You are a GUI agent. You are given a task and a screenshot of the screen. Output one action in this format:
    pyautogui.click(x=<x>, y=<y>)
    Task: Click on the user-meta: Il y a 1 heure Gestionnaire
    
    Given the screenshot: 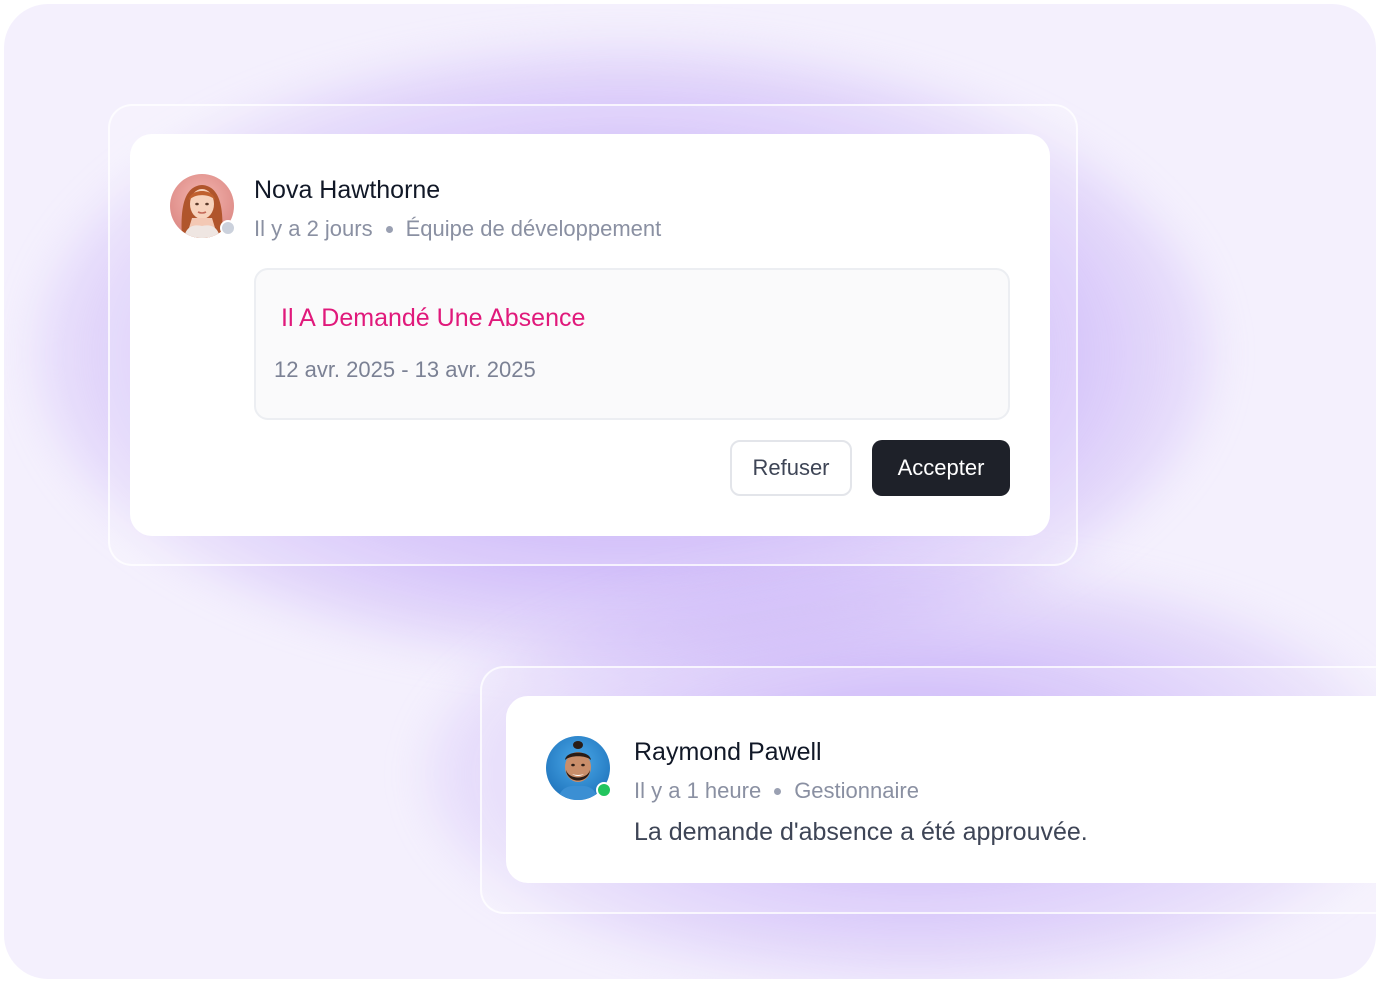 What is the action you would take?
    pyautogui.click(x=776, y=791)
    